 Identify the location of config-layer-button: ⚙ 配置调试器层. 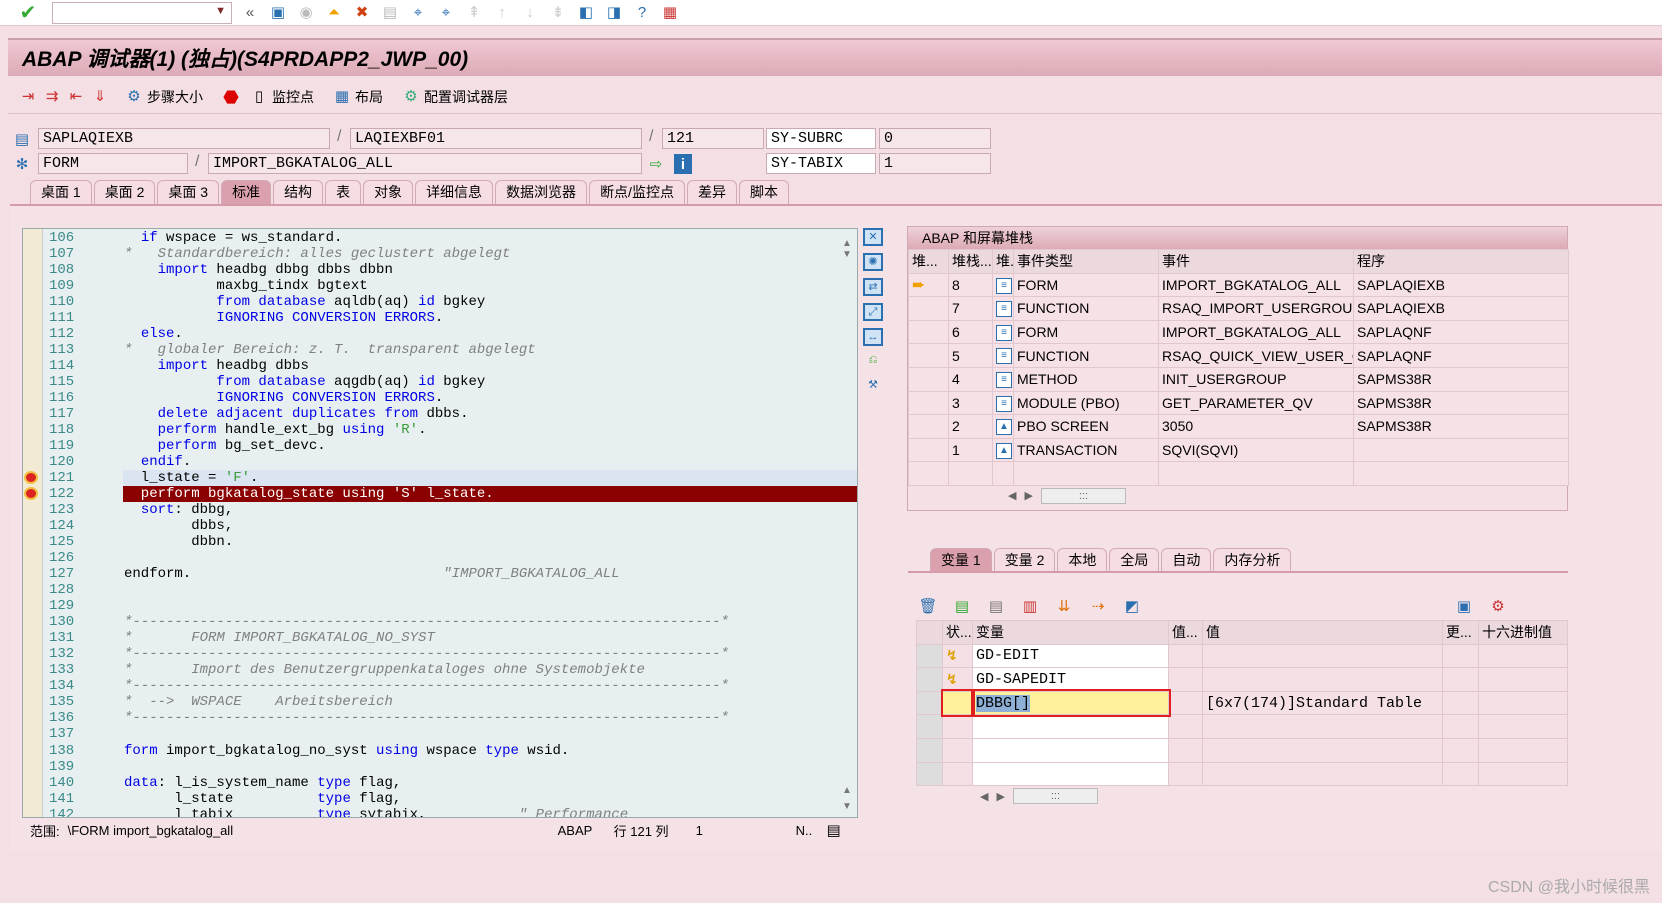
(454, 97).